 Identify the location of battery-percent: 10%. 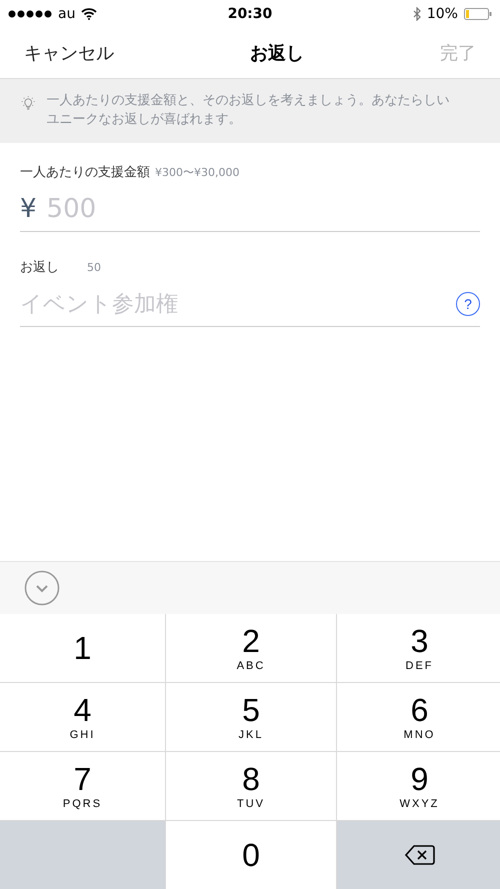
(442, 14).